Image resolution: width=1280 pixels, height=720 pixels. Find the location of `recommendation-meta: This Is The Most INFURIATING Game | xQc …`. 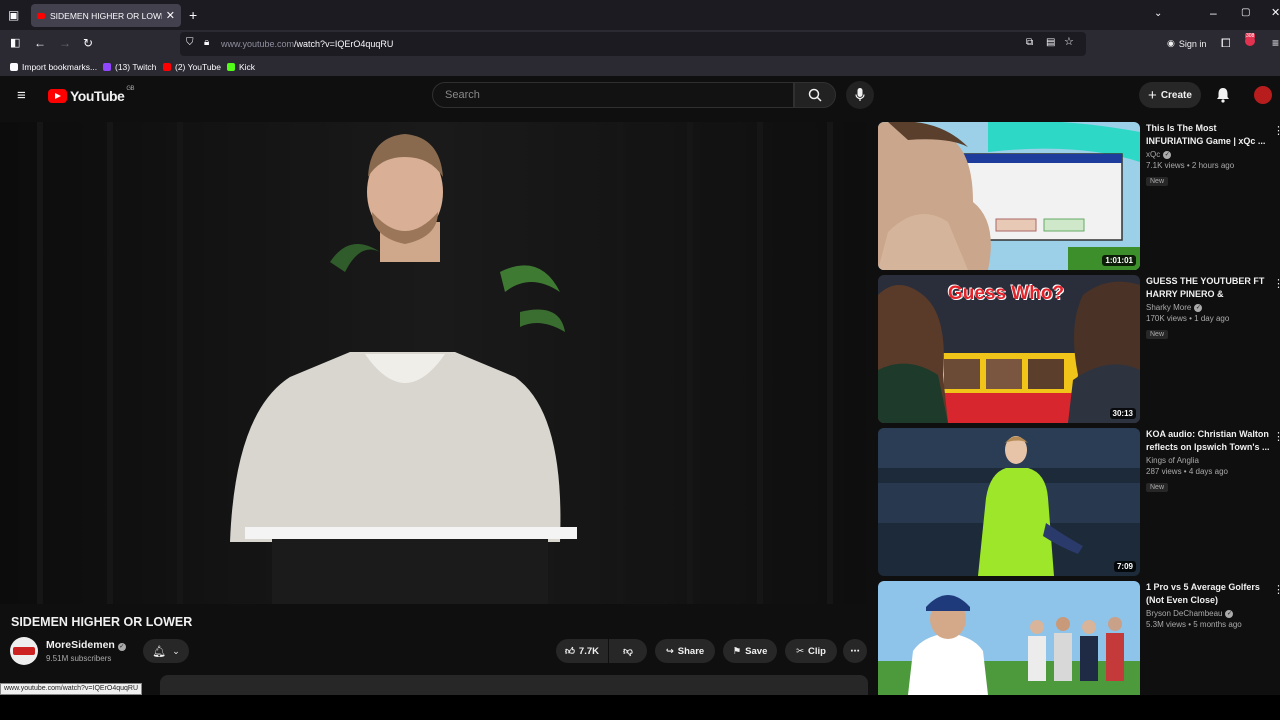

recommendation-meta: This Is The Most INFURIATING Game | xQc … is located at coordinates (1208, 155).